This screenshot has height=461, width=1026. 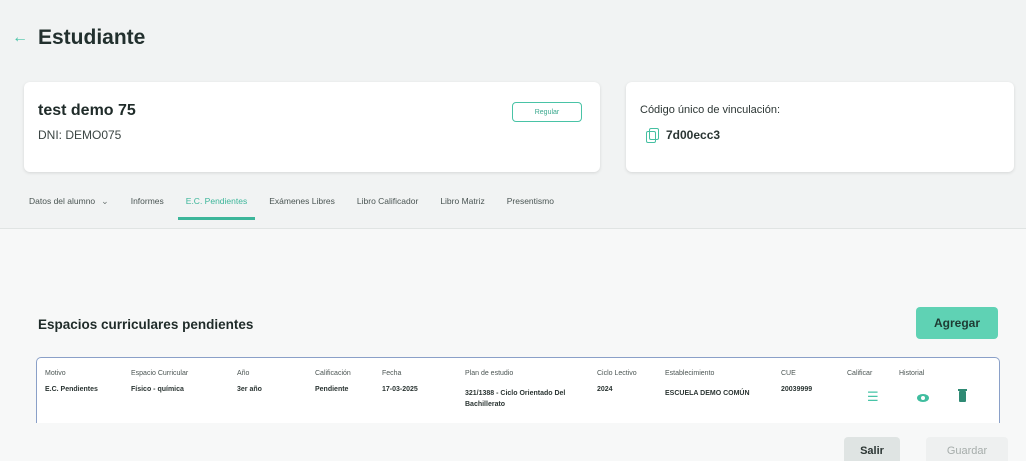 What do you see at coordinates (860, 373) in the screenshot?
I see `header-calificar: Calificar` at bounding box center [860, 373].